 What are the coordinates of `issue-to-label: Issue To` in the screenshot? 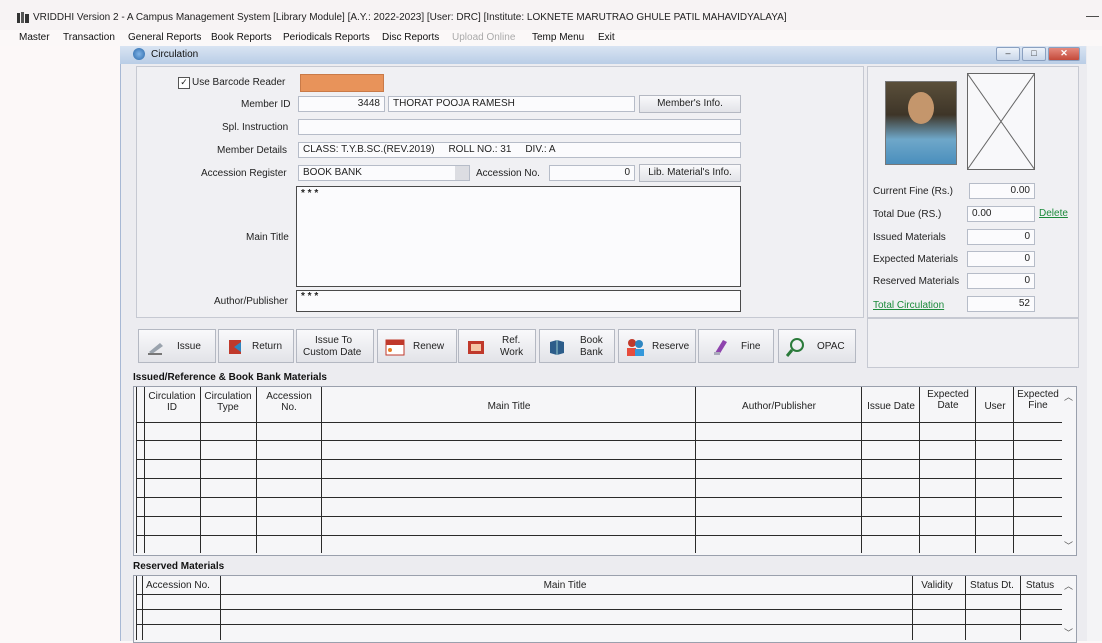 It's located at (334, 340).